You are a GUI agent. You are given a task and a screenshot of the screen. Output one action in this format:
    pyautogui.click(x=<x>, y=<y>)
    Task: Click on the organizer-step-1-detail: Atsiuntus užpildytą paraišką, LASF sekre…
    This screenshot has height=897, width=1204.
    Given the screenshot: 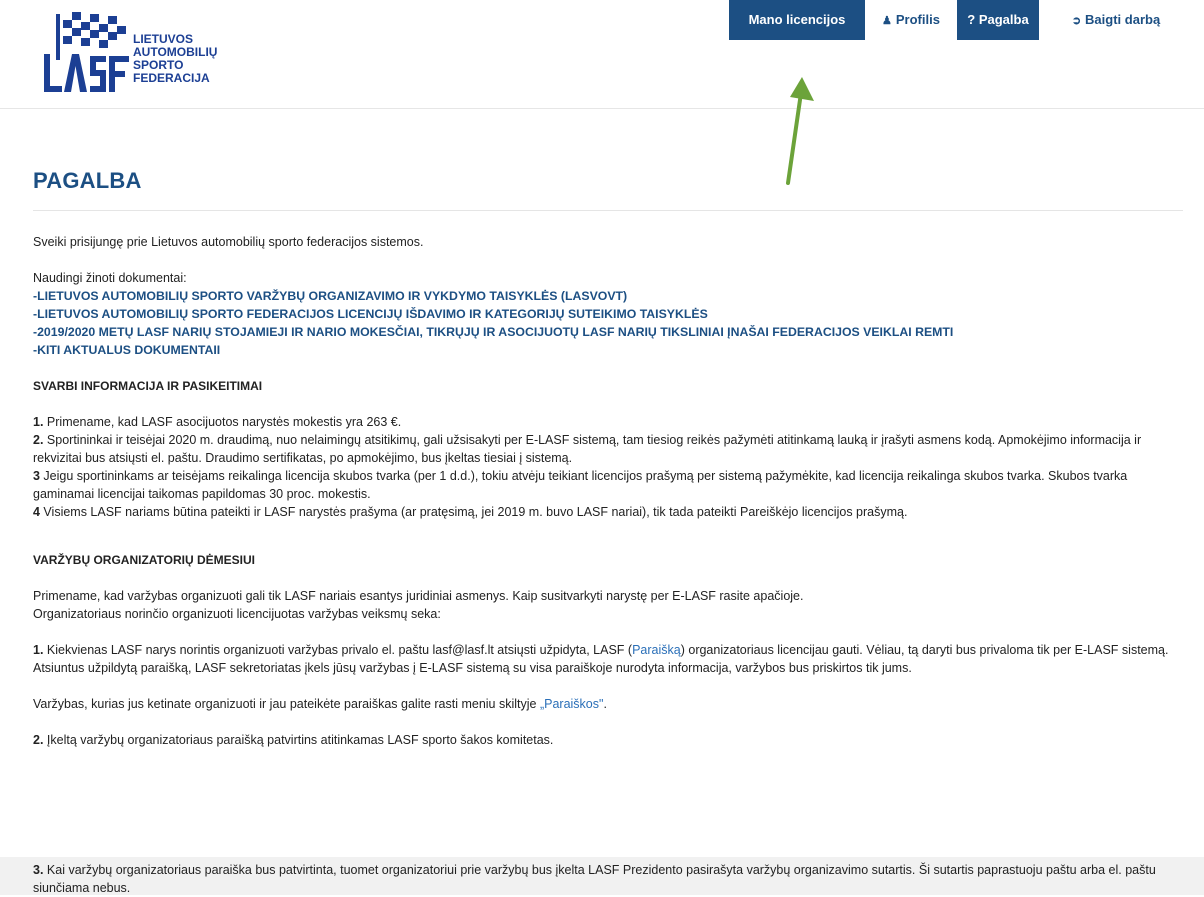 What is the action you would take?
    pyautogui.click(x=472, y=668)
    